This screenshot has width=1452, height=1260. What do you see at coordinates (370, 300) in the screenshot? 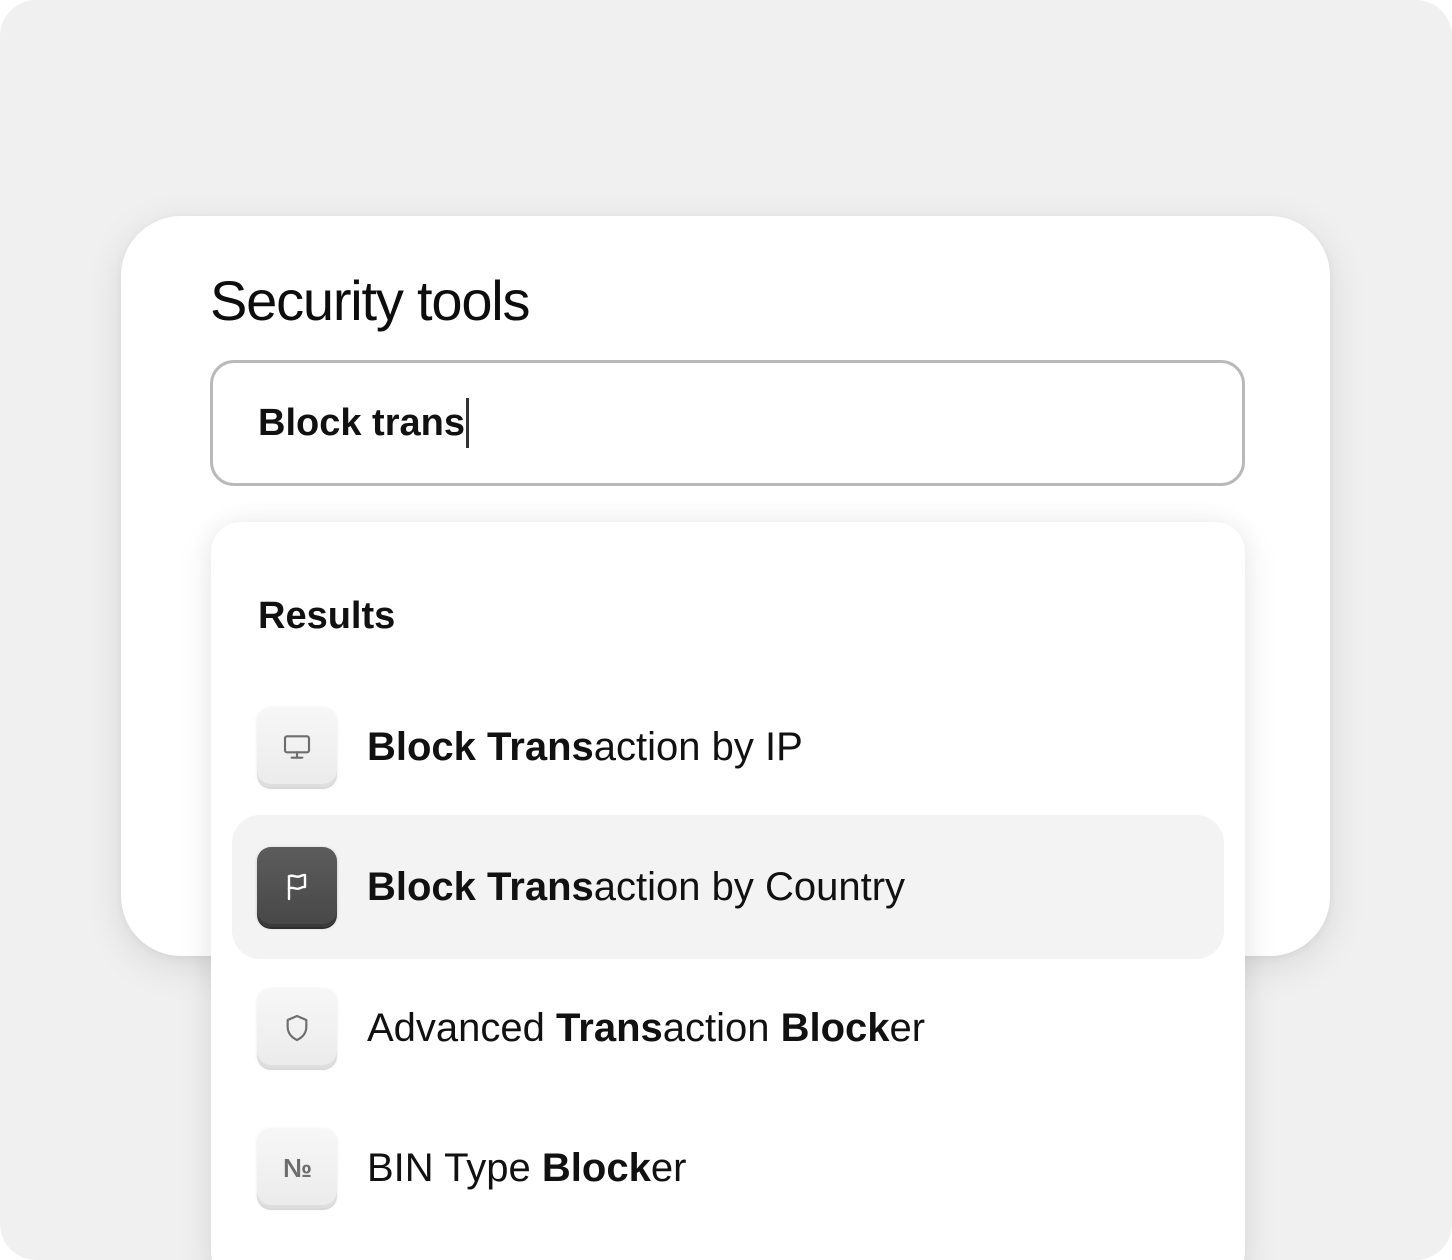
I see `page-title: Security tools` at bounding box center [370, 300].